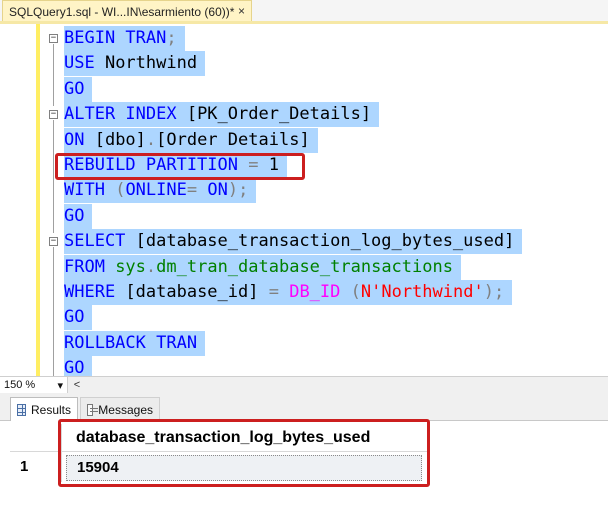  Describe the element at coordinates (84, 63) in the screenshot. I see `code-token: USE` at that location.